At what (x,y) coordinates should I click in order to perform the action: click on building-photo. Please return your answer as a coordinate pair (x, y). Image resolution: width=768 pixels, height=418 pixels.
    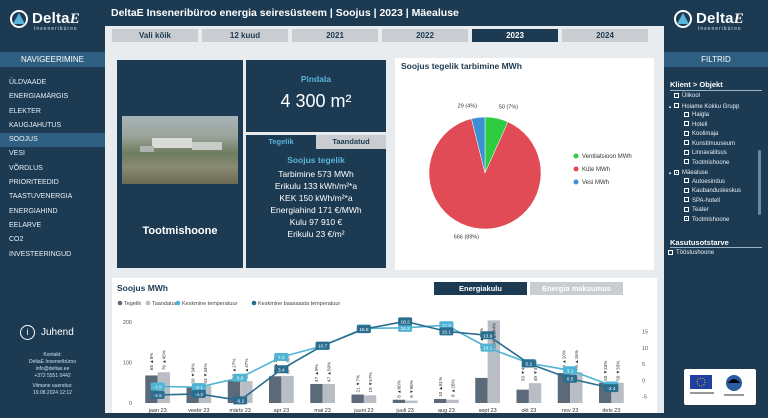
    Looking at the image, I should click on (180, 150).